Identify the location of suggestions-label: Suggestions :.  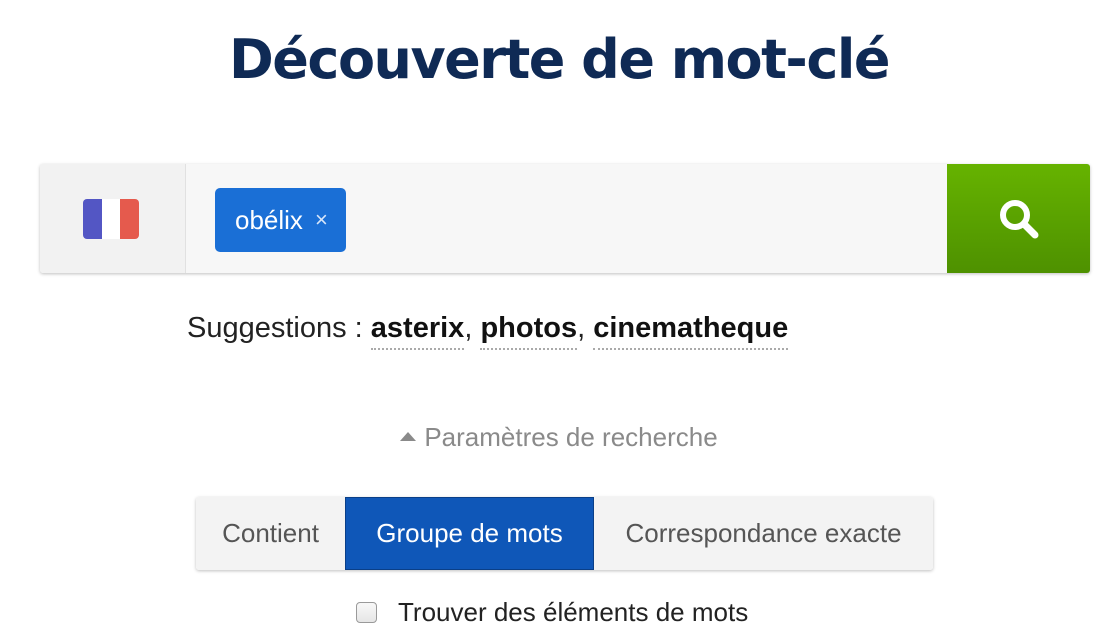
(275, 328).